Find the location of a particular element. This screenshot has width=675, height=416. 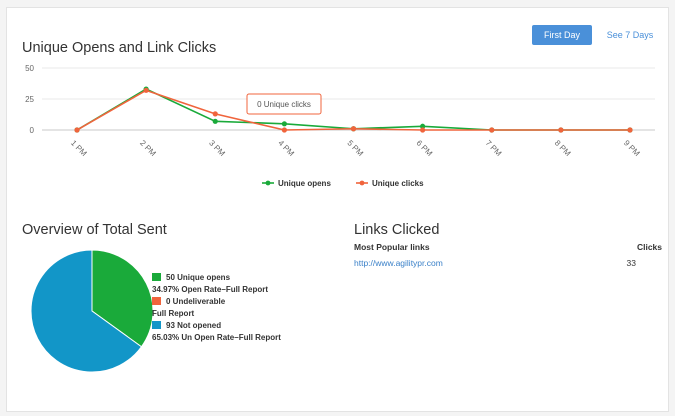

pie-legend-label: 0 Undeliverable is located at coordinates (195, 301).